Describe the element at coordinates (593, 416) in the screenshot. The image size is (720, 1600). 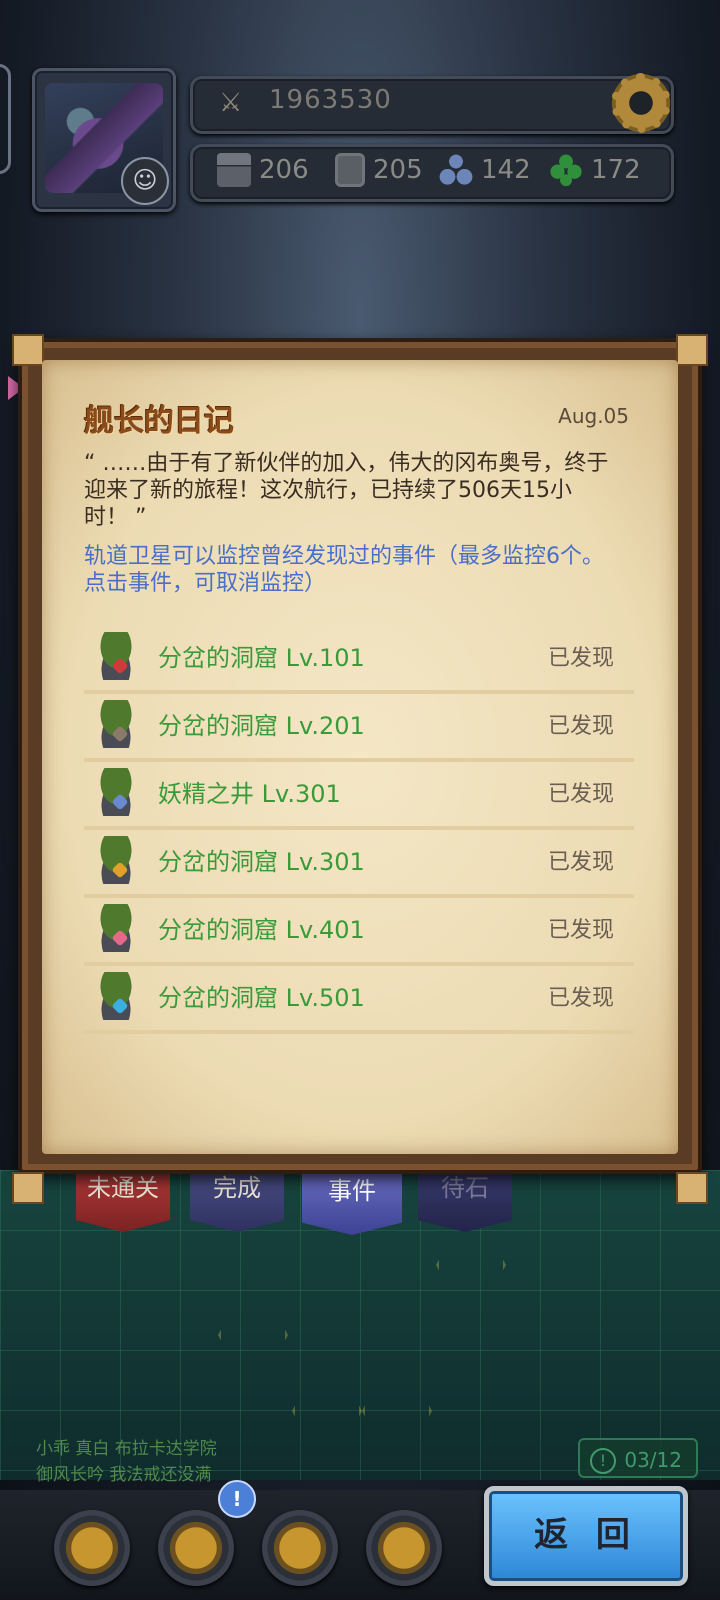
I see `diary-date: Aug.05` at that location.